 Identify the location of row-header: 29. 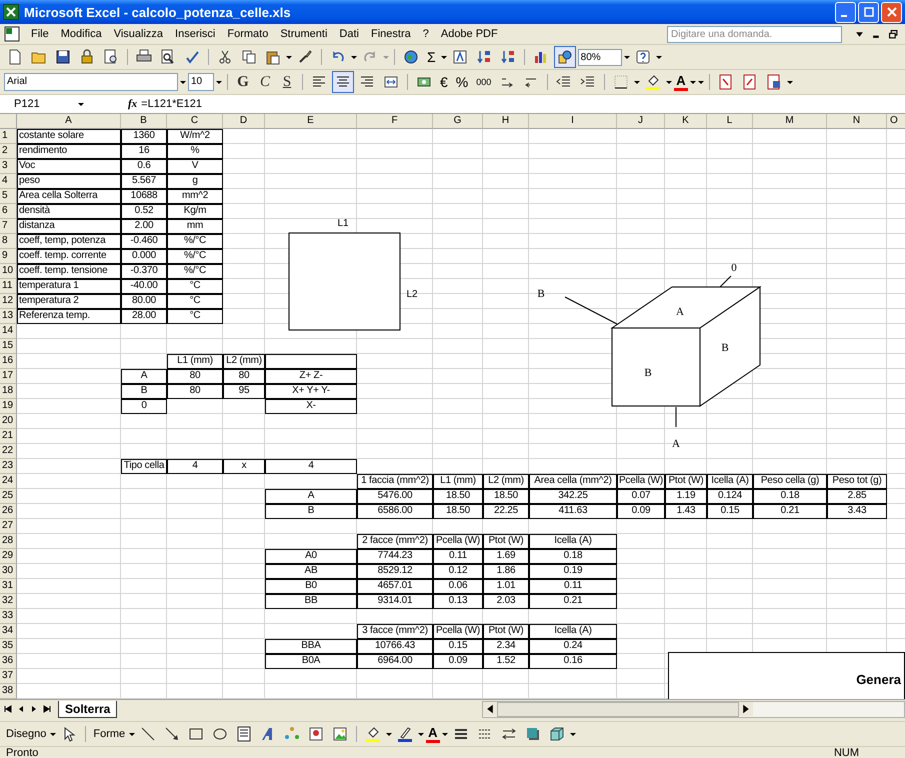
(8, 556).